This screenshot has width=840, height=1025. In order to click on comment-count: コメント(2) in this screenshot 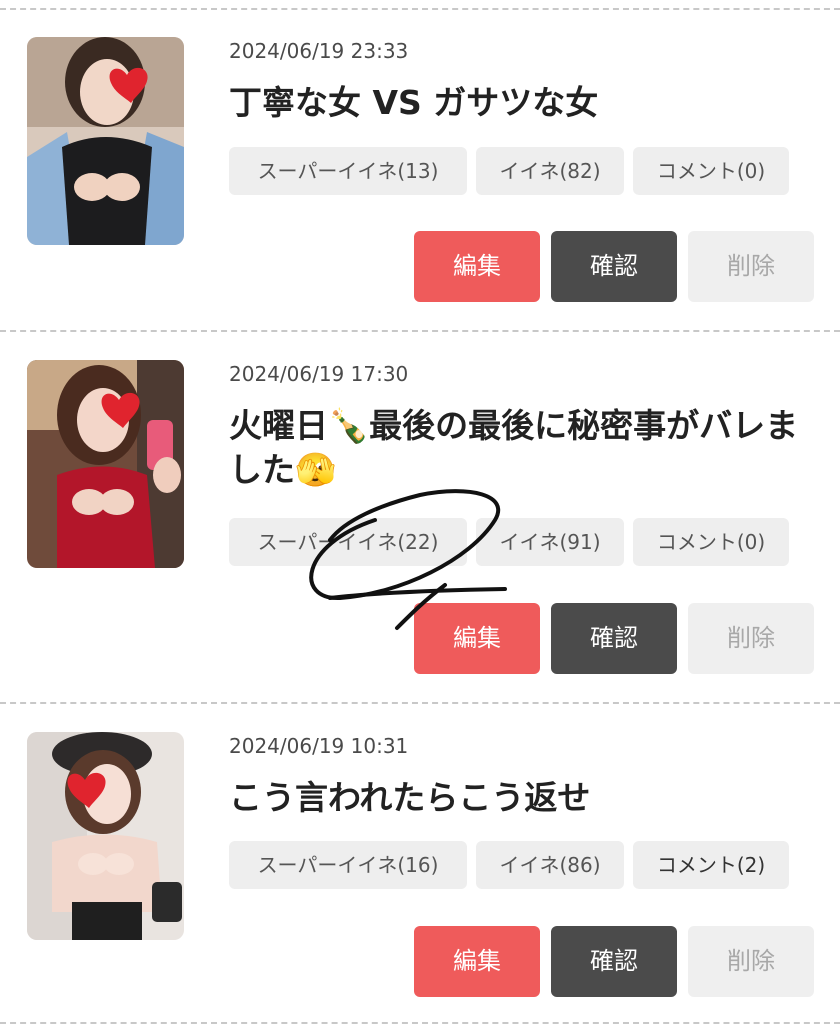, I will do `click(711, 865)`.